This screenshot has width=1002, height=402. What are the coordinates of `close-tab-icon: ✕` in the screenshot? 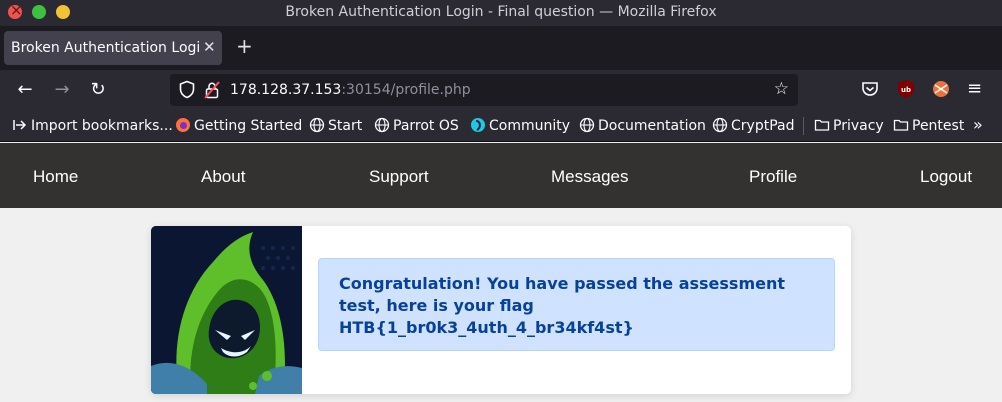 It's located at (209, 47).